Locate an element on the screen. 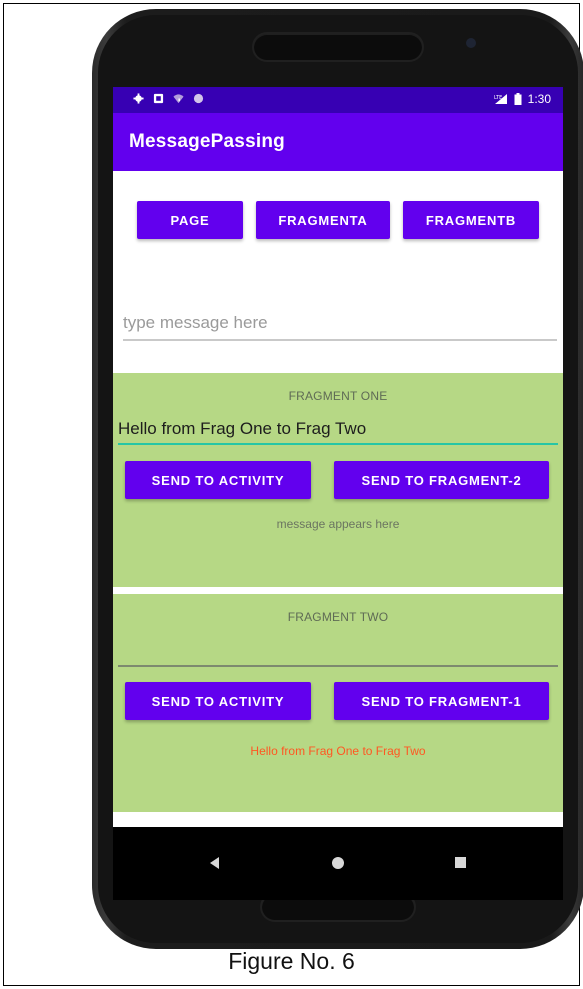 The width and height of the screenshot is (583, 989). fragment-one-send-to-activity-button: SEND TO ACTIVITY is located at coordinates (218, 480).